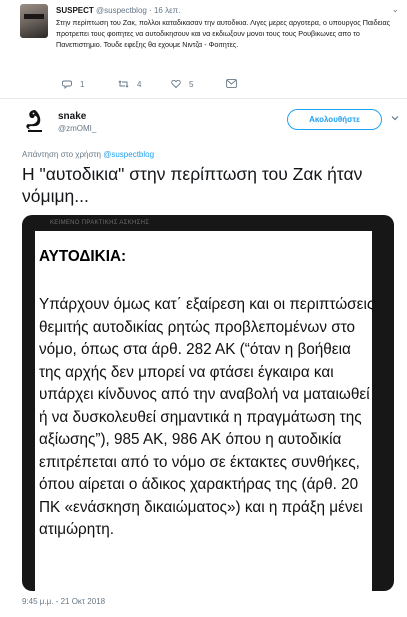  I want to click on chevron-down-icon: ⌄, so click(395, 9).